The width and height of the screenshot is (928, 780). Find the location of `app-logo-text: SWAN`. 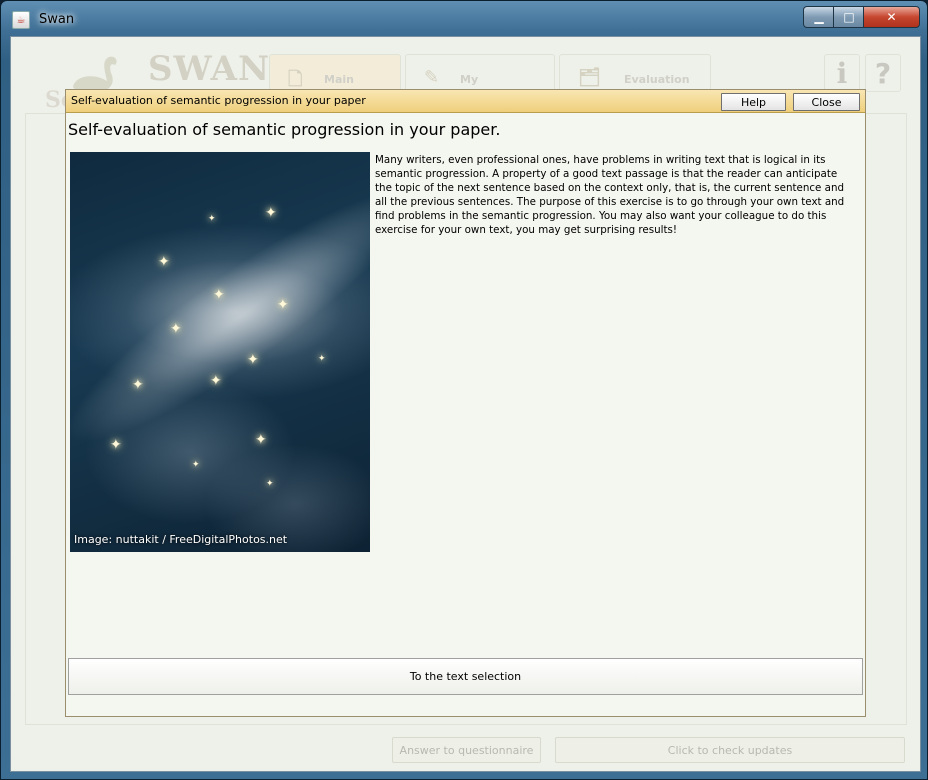

app-logo-text: SWAN is located at coordinates (209, 69).